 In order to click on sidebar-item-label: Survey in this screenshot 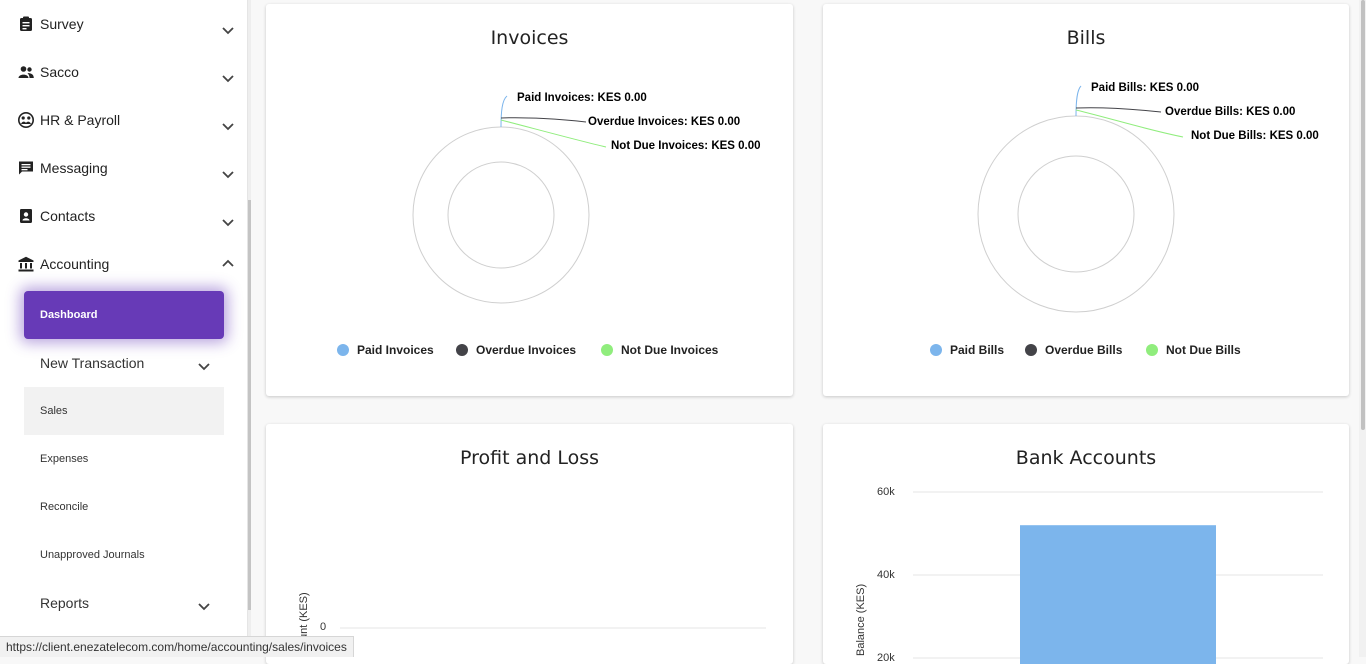, I will do `click(62, 24)`.